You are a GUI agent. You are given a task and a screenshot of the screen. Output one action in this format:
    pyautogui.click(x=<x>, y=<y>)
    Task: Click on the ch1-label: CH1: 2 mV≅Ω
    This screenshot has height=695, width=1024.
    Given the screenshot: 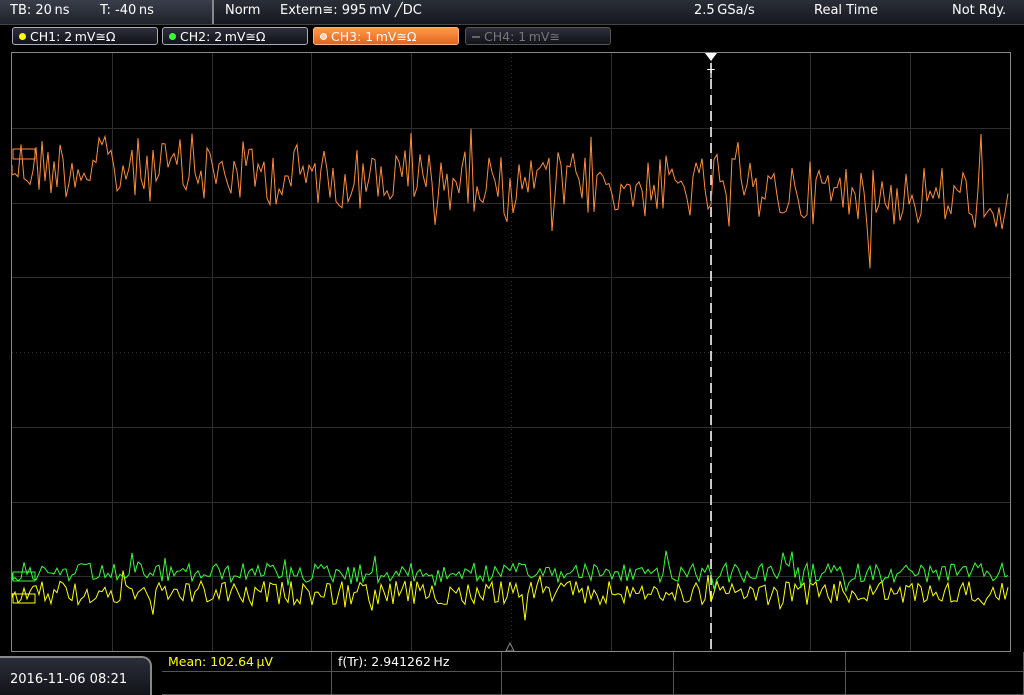 What is the action you would take?
    pyautogui.click(x=73, y=36)
    